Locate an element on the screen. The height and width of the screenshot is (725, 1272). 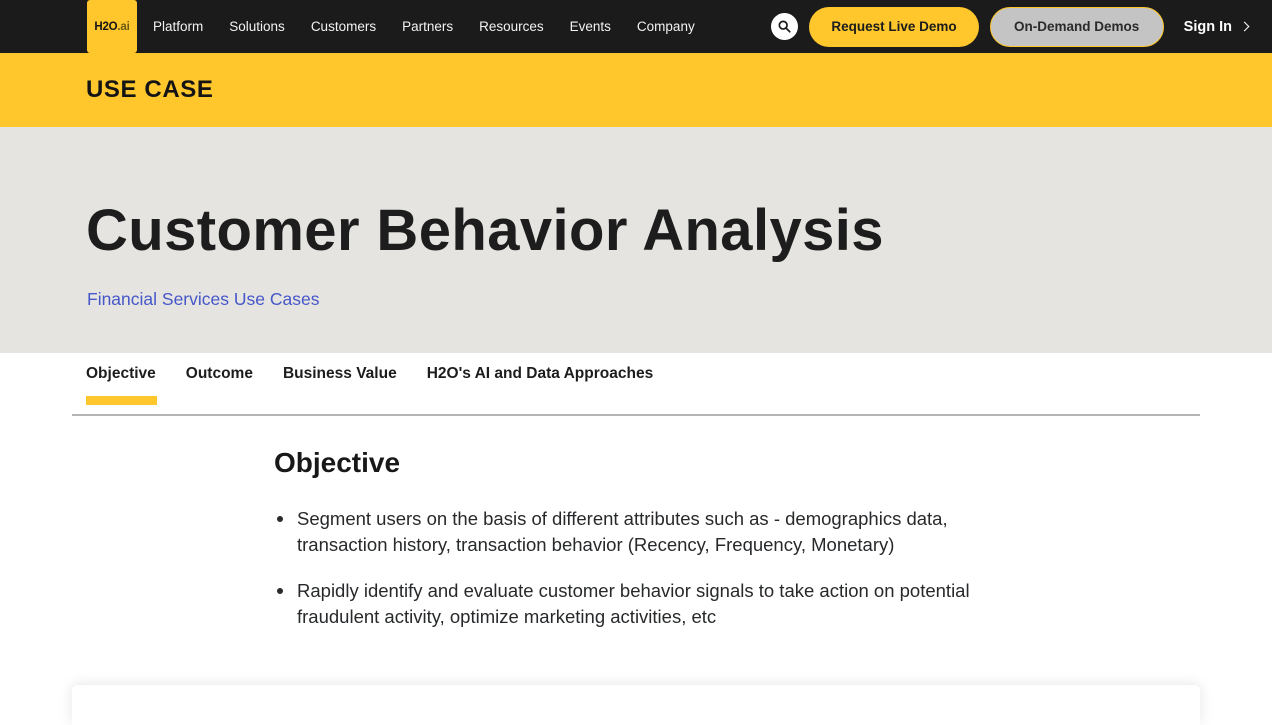
logo-suffix-text: .ai is located at coordinates (123, 26).